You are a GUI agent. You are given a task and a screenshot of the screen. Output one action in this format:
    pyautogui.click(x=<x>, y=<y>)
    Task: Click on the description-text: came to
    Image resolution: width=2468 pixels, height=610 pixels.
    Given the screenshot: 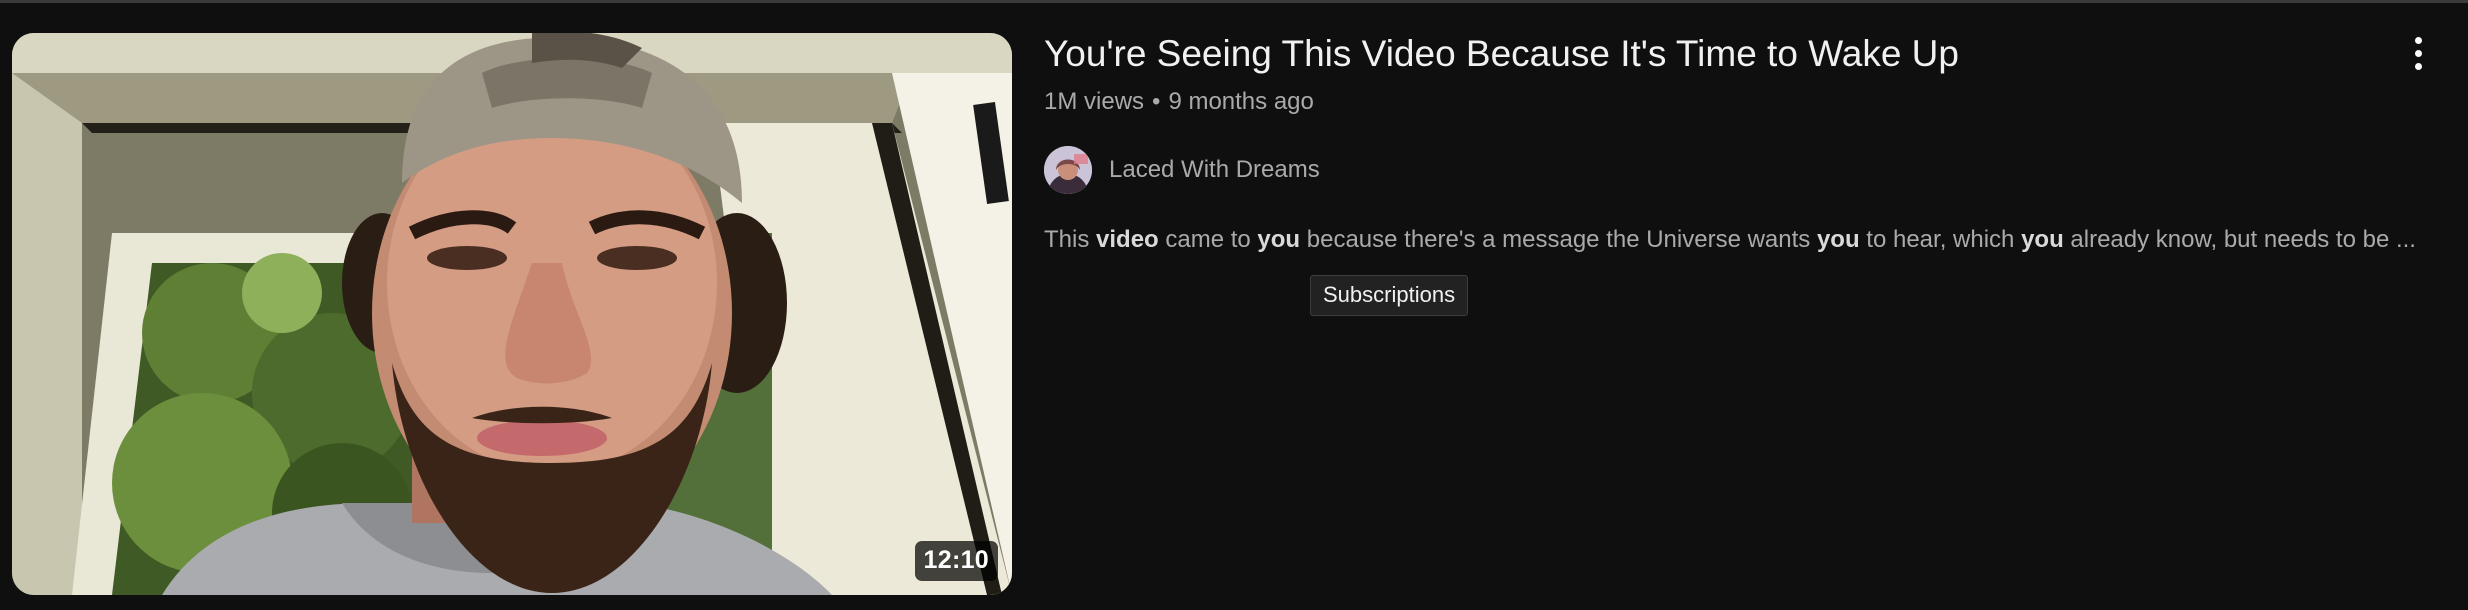 What is the action you would take?
    pyautogui.click(x=1208, y=239)
    